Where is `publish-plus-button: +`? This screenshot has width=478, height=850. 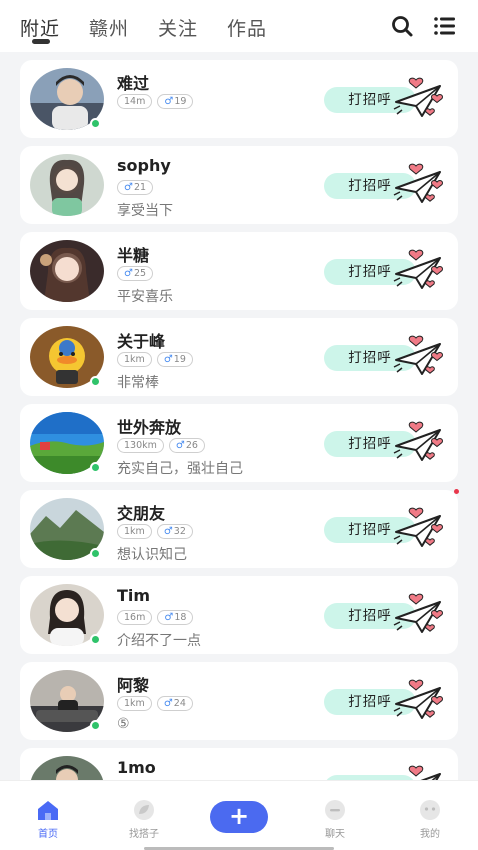 publish-plus-button: + is located at coordinates (239, 817).